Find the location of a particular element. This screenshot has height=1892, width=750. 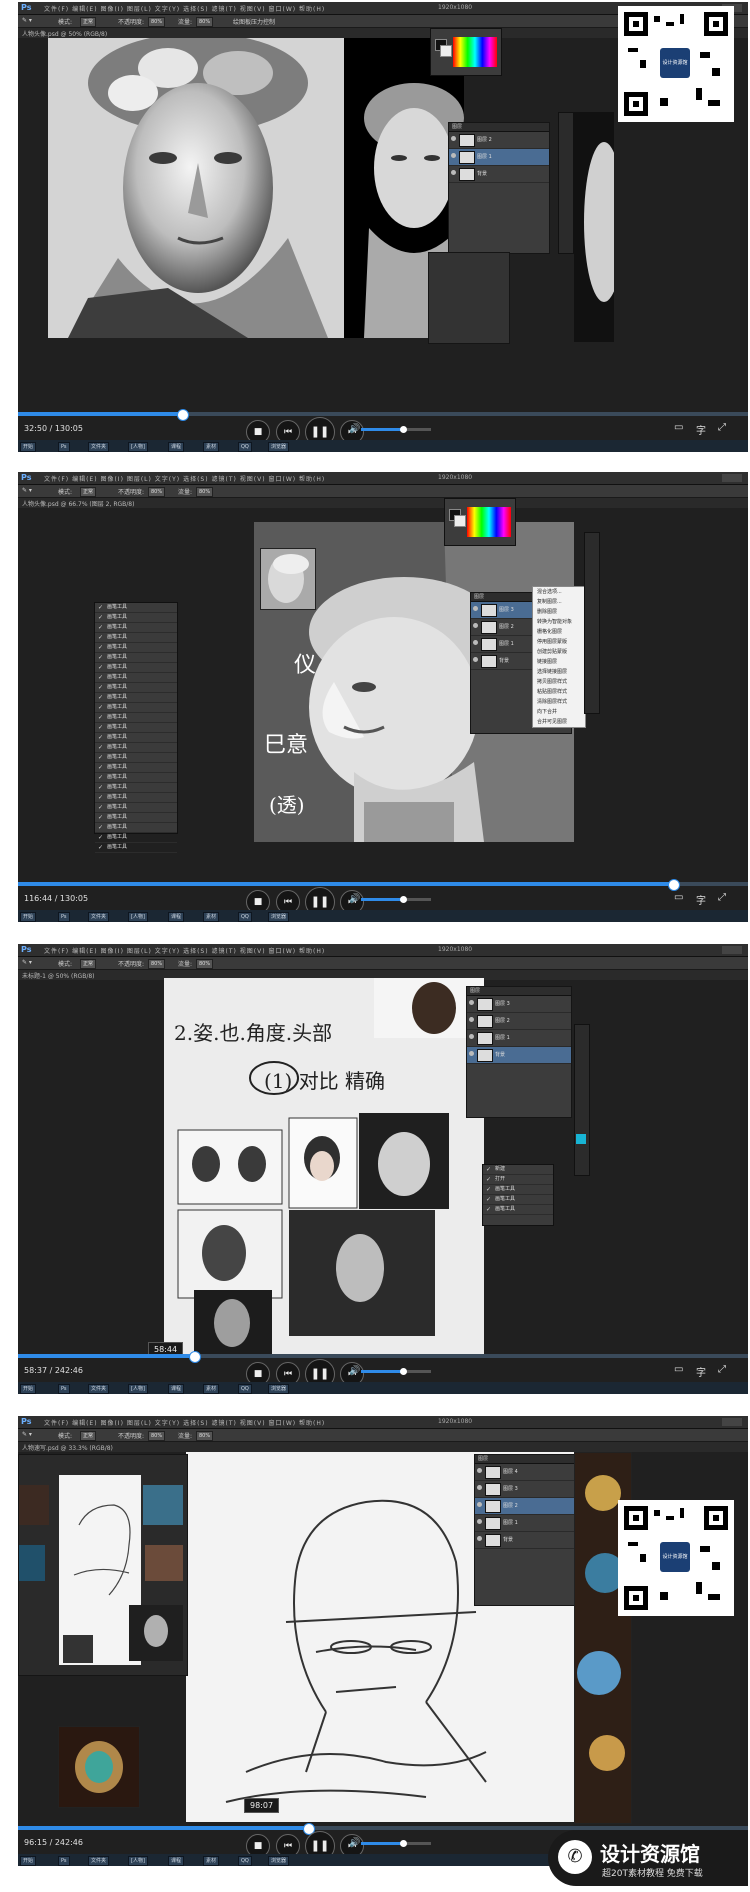

layers-panel: 图层 图层 3 图层 2 图层 1 背景 is located at coordinates (519, 1052).